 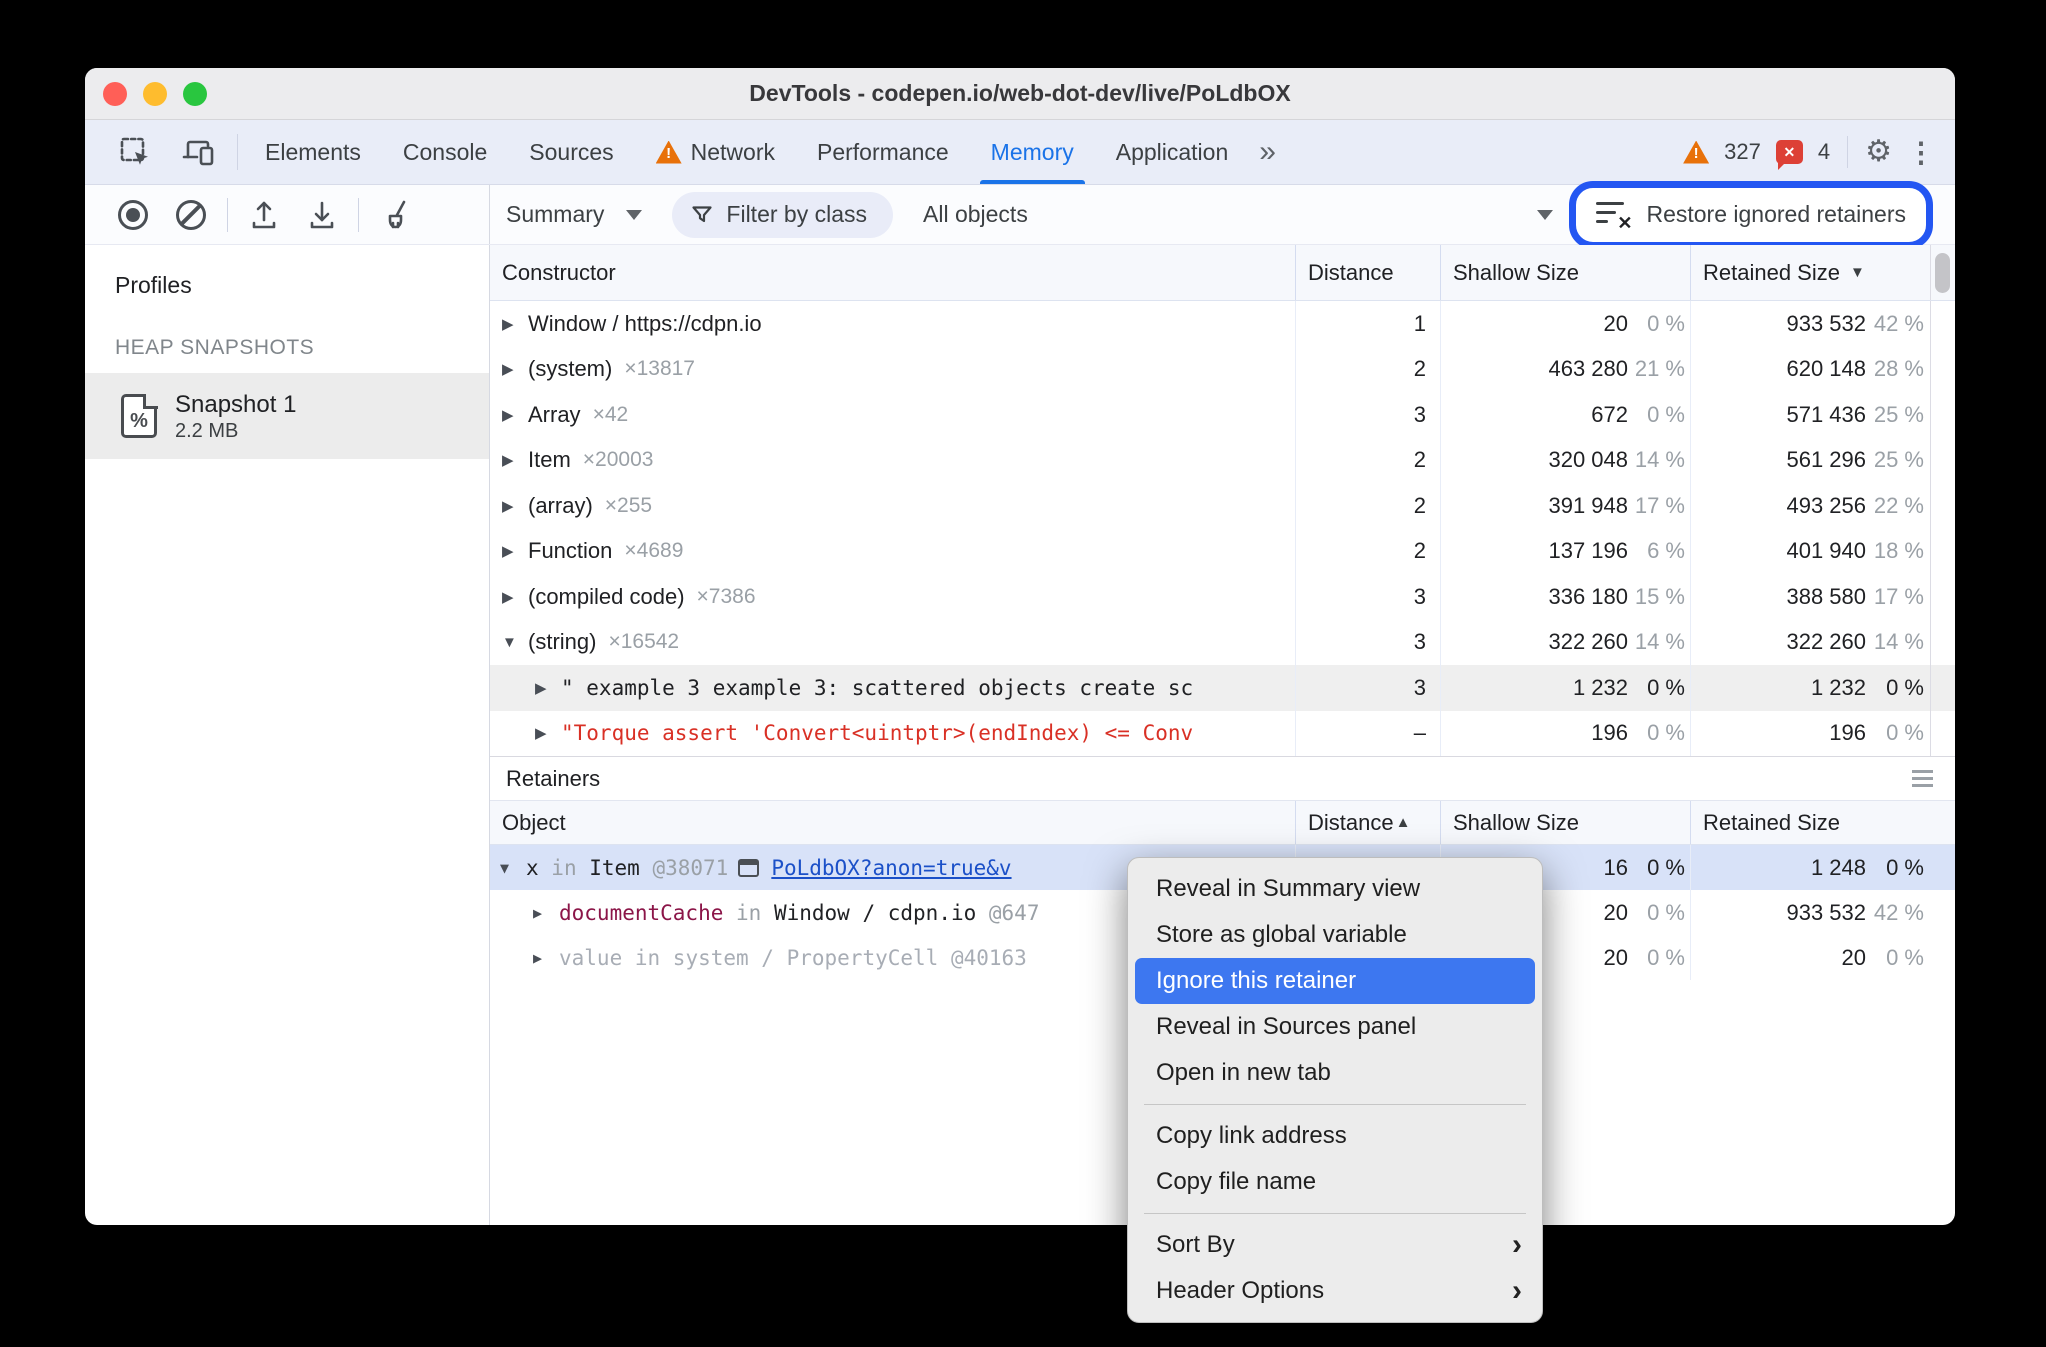 I want to click on profiles-heading: Profiles, so click(x=153, y=285).